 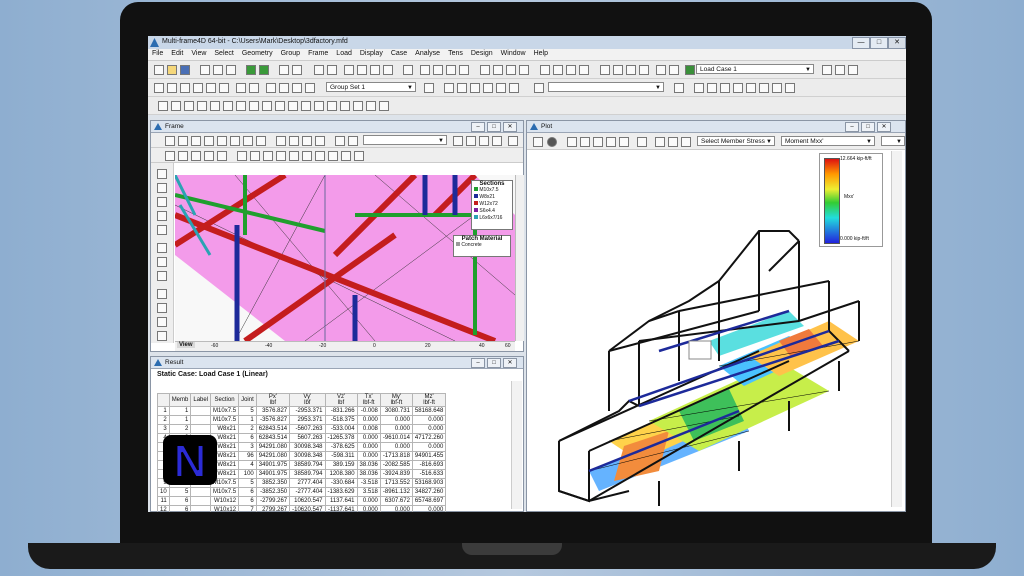 I want to click on zoom-window-icon, so click(x=408, y=70).